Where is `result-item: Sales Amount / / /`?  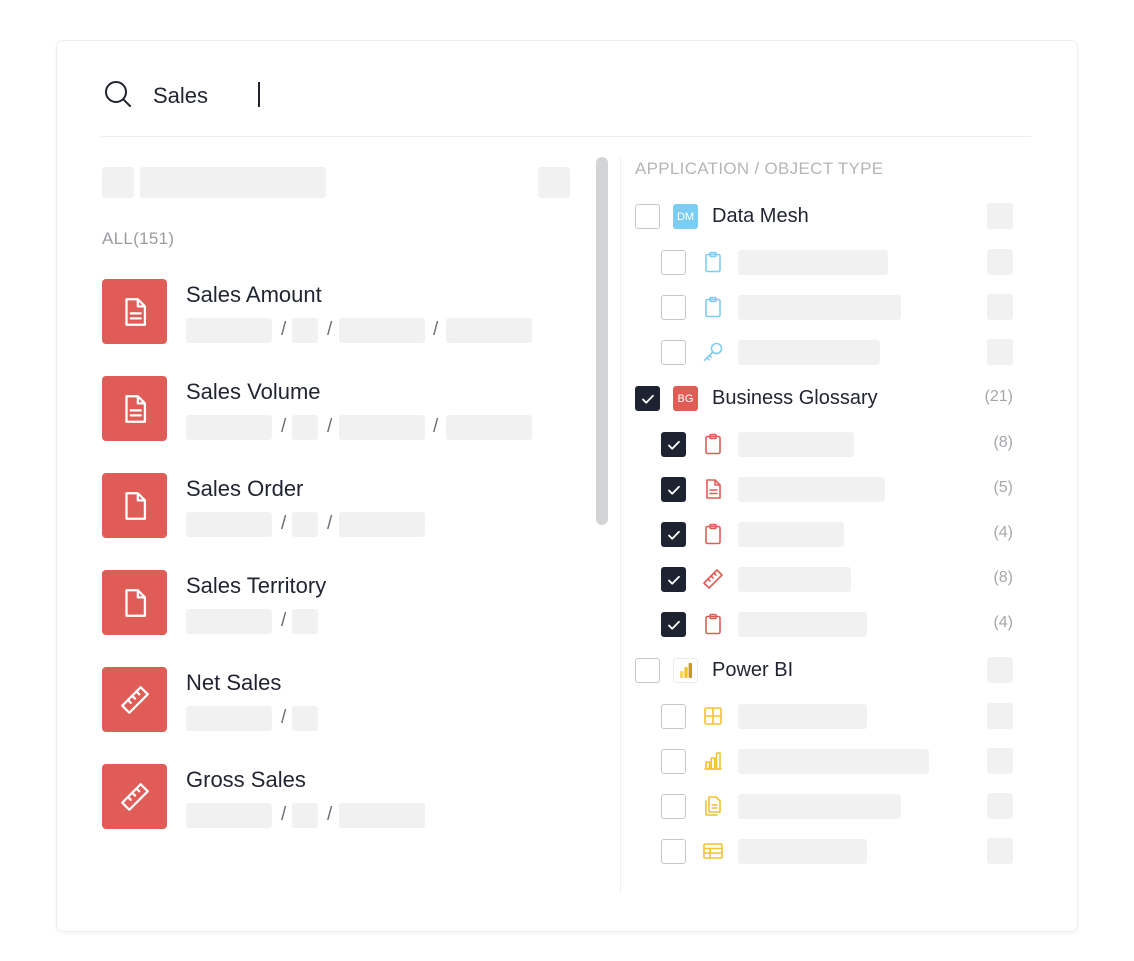
result-item: Sales Amount / / / is located at coordinates (342, 312).